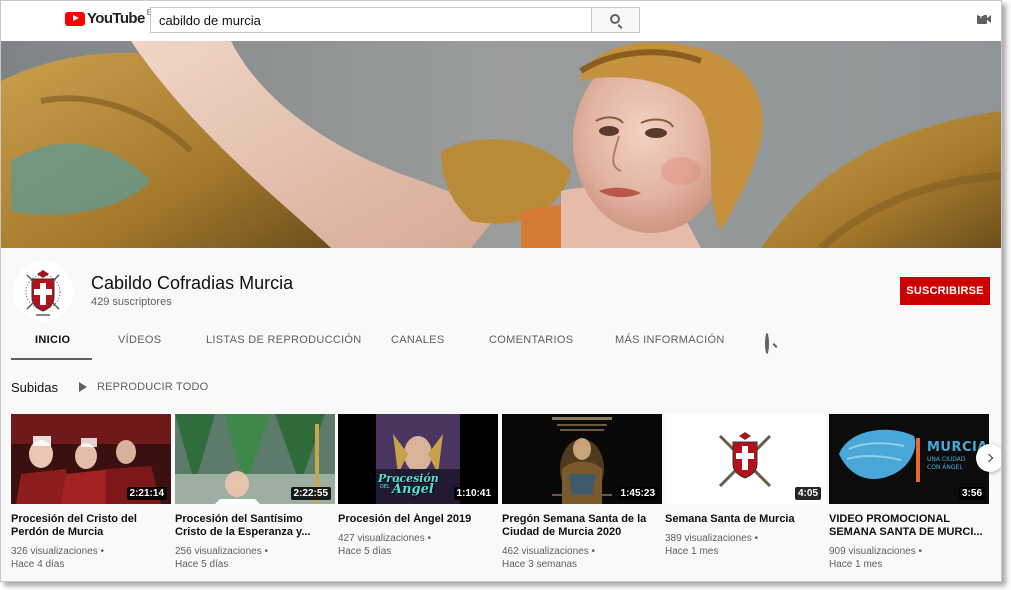 This screenshot has height=590, width=1011. Describe the element at coordinates (417, 343) in the screenshot. I see `tab-channels: CANALES` at that location.